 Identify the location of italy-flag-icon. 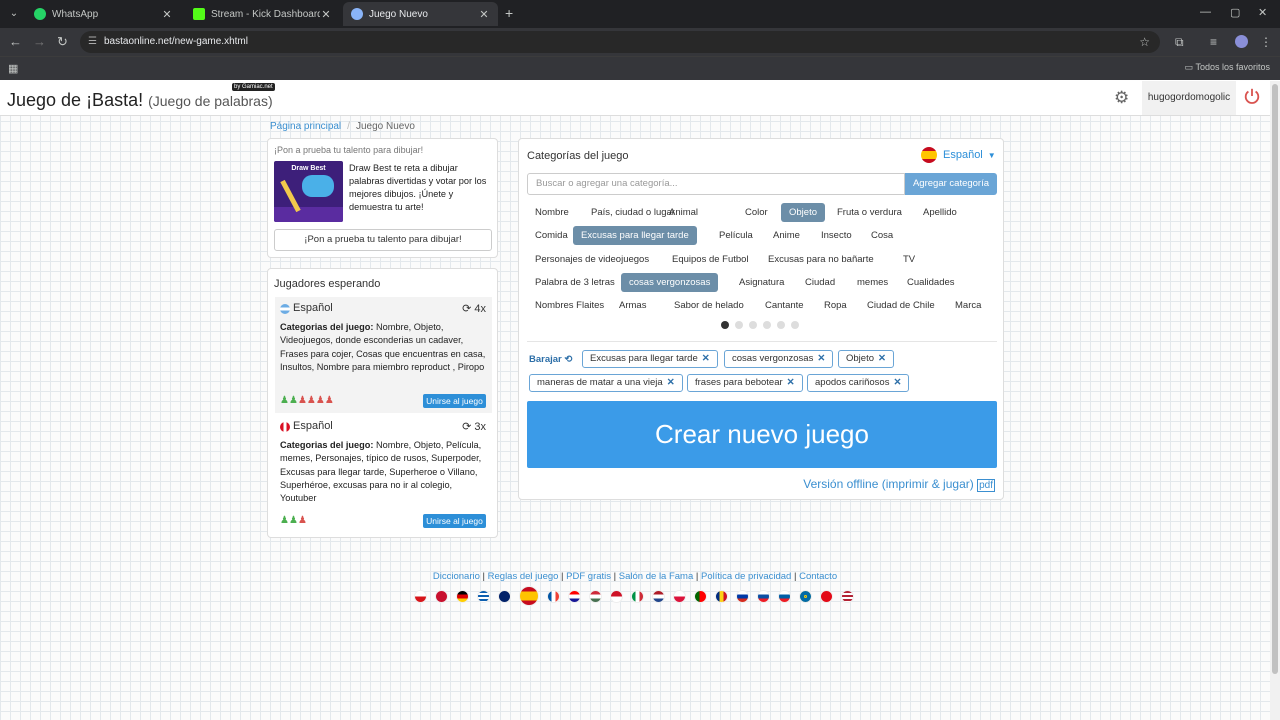
(637, 596).